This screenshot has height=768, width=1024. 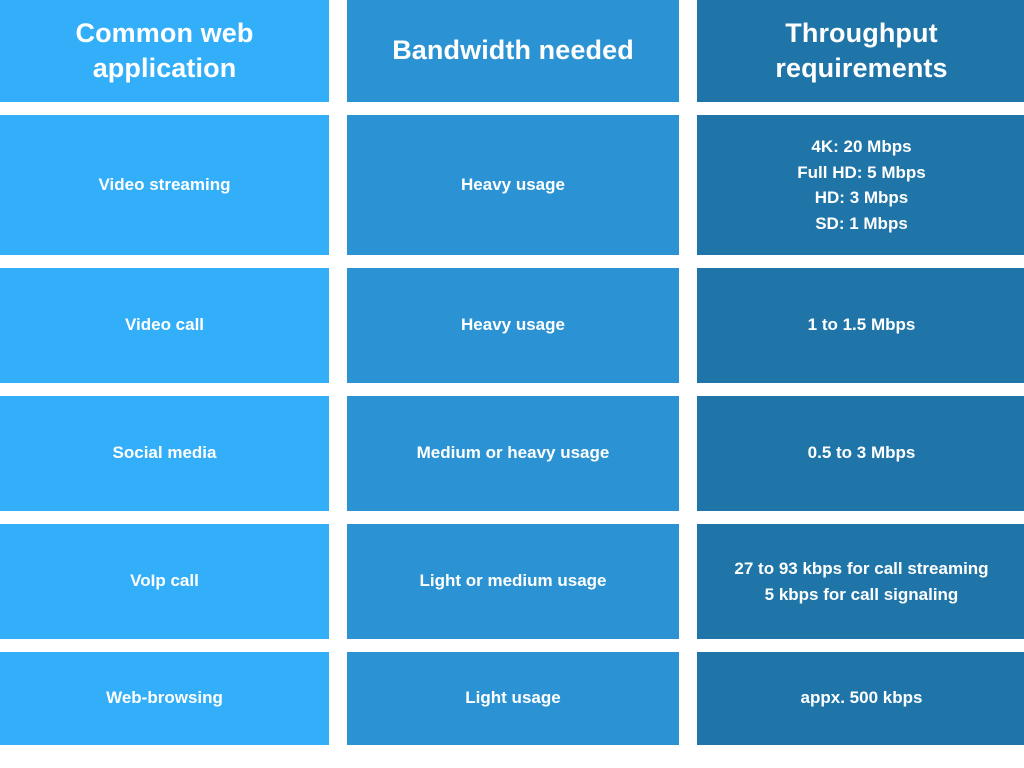 I want to click on row-gap-2-c, so click(x=688, y=389).